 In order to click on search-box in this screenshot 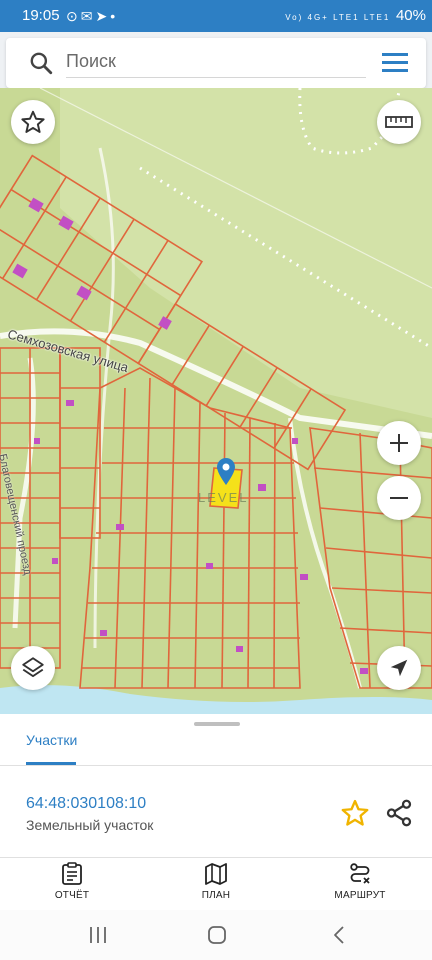, I will do `click(216, 63)`.